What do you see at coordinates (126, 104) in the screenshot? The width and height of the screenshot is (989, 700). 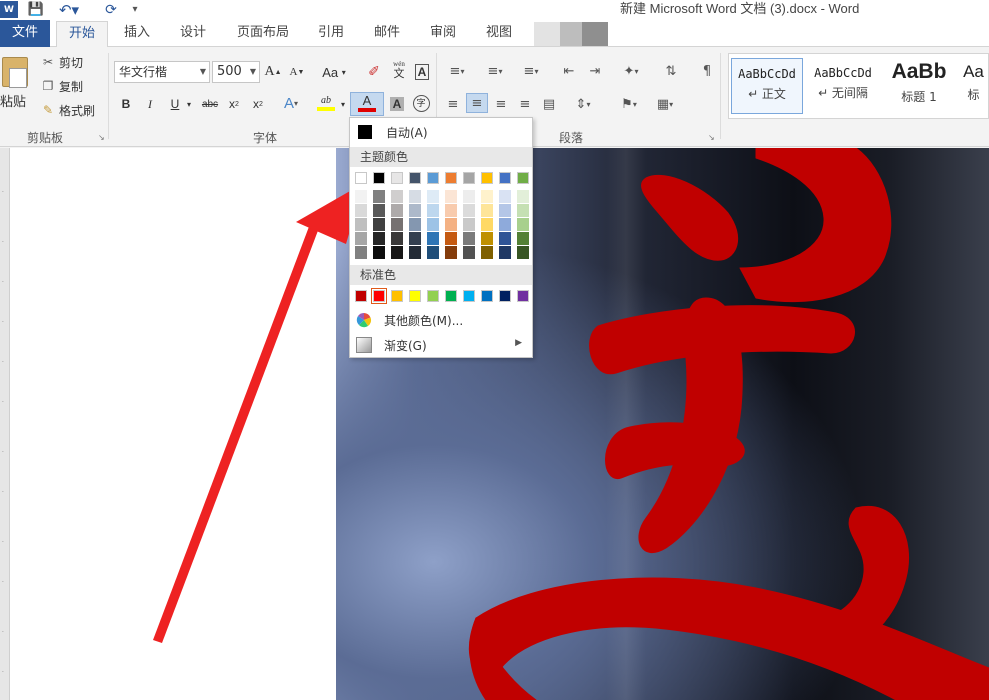 I see `bold-button: B` at bounding box center [126, 104].